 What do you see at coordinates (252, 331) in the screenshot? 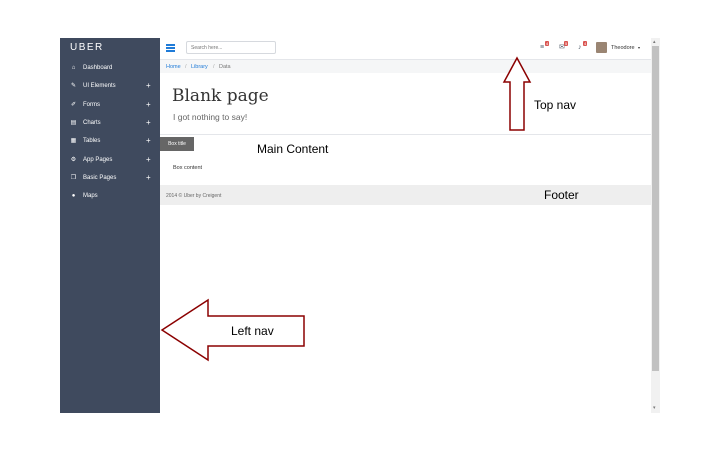
I see `annotation-left-nav: Left nav` at bounding box center [252, 331].